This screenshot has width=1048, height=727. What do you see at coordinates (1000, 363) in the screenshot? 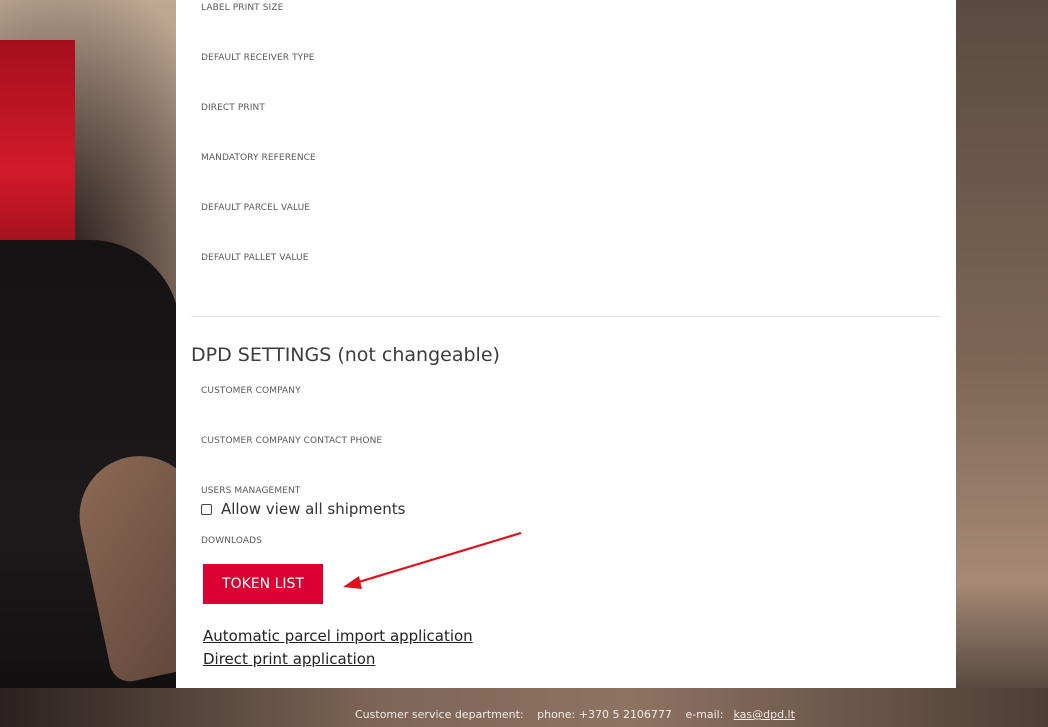
I see `background-right` at bounding box center [1000, 363].